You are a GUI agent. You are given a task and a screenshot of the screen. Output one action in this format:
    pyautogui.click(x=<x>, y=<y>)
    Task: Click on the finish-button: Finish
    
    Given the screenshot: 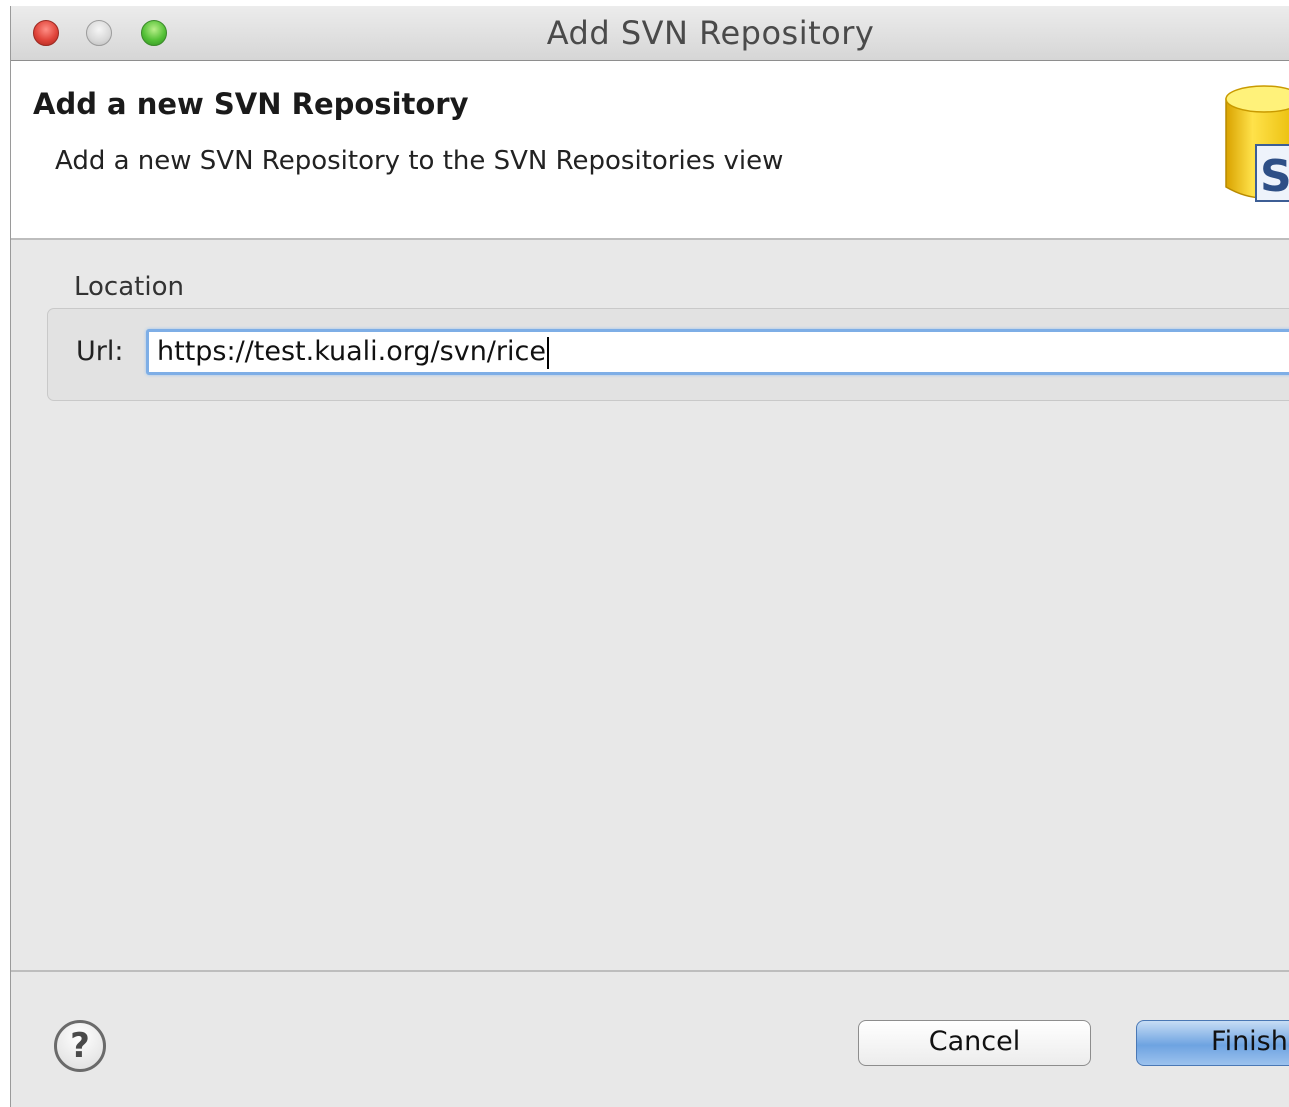 What is the action you would take?
    pyautogui.click(x=1212, y=1043)
    